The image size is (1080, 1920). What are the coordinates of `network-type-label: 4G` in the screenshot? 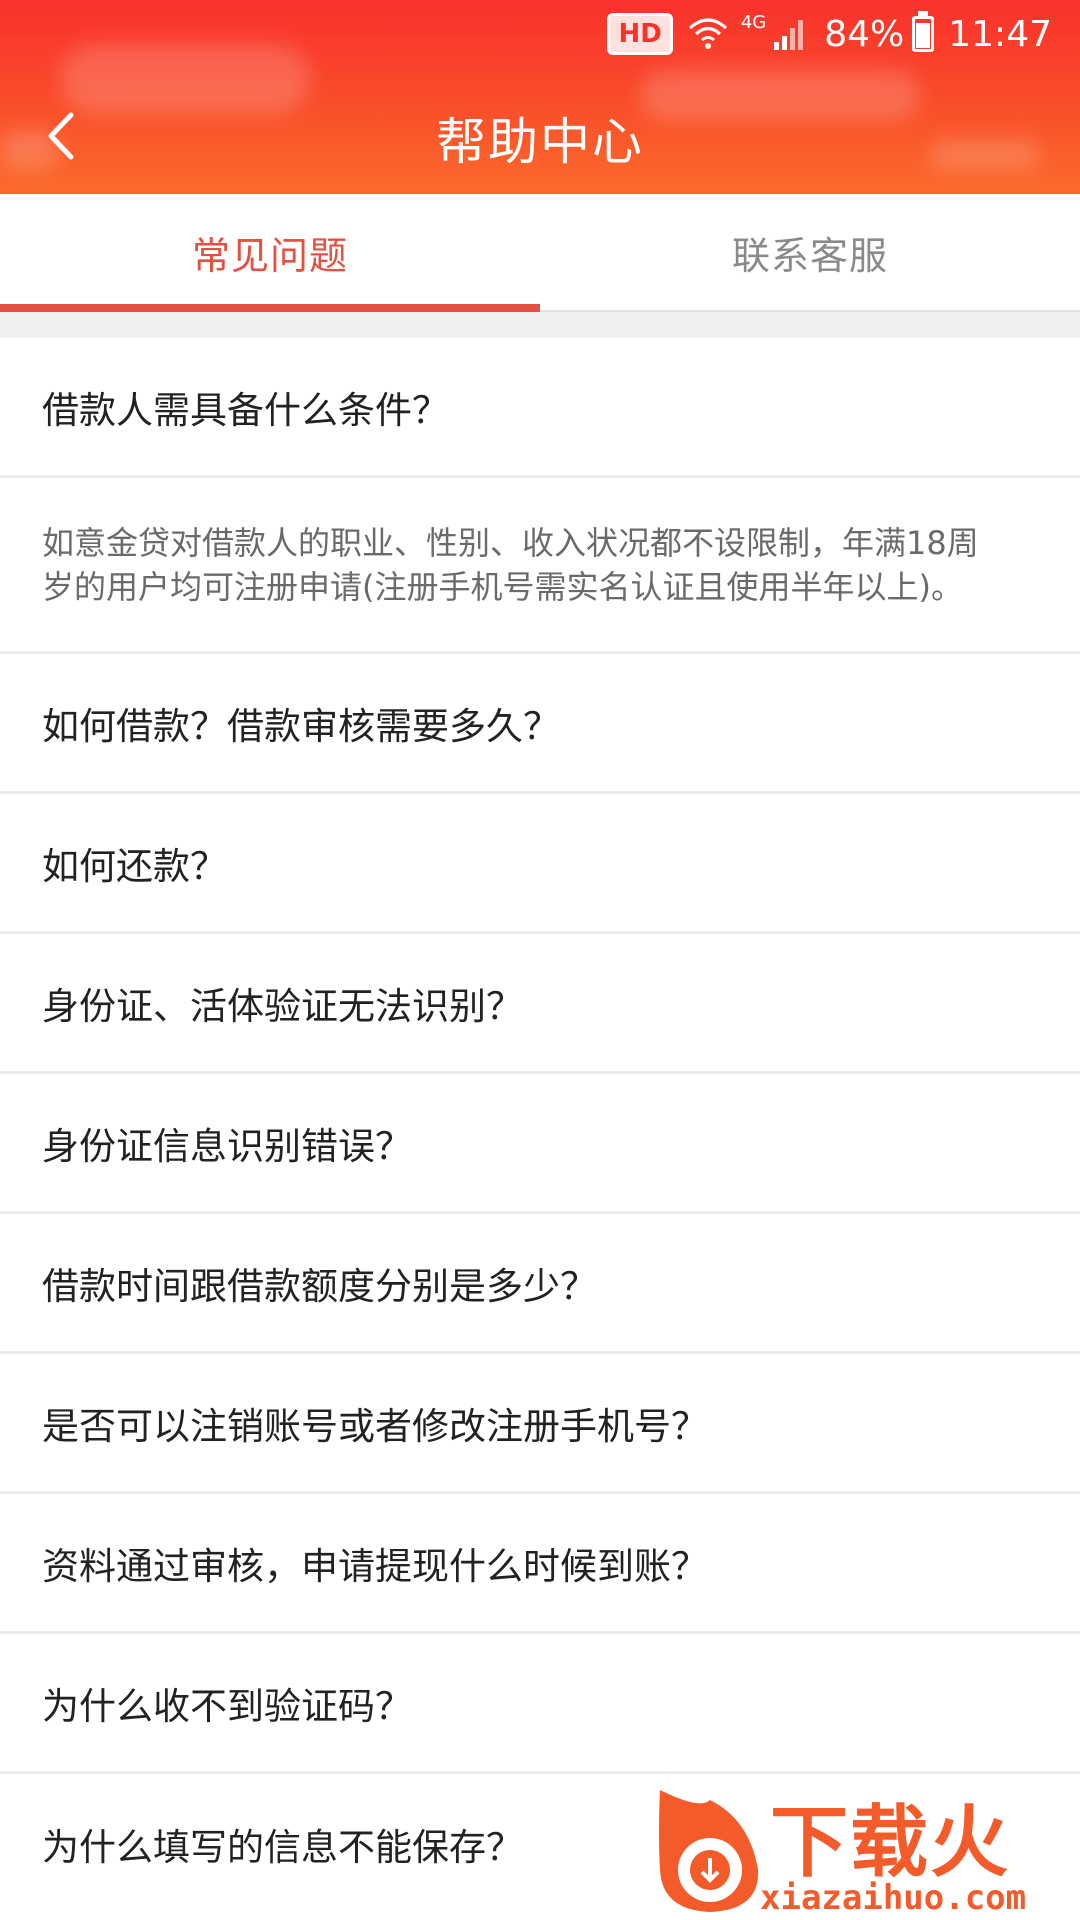 It's located at (753, 22).